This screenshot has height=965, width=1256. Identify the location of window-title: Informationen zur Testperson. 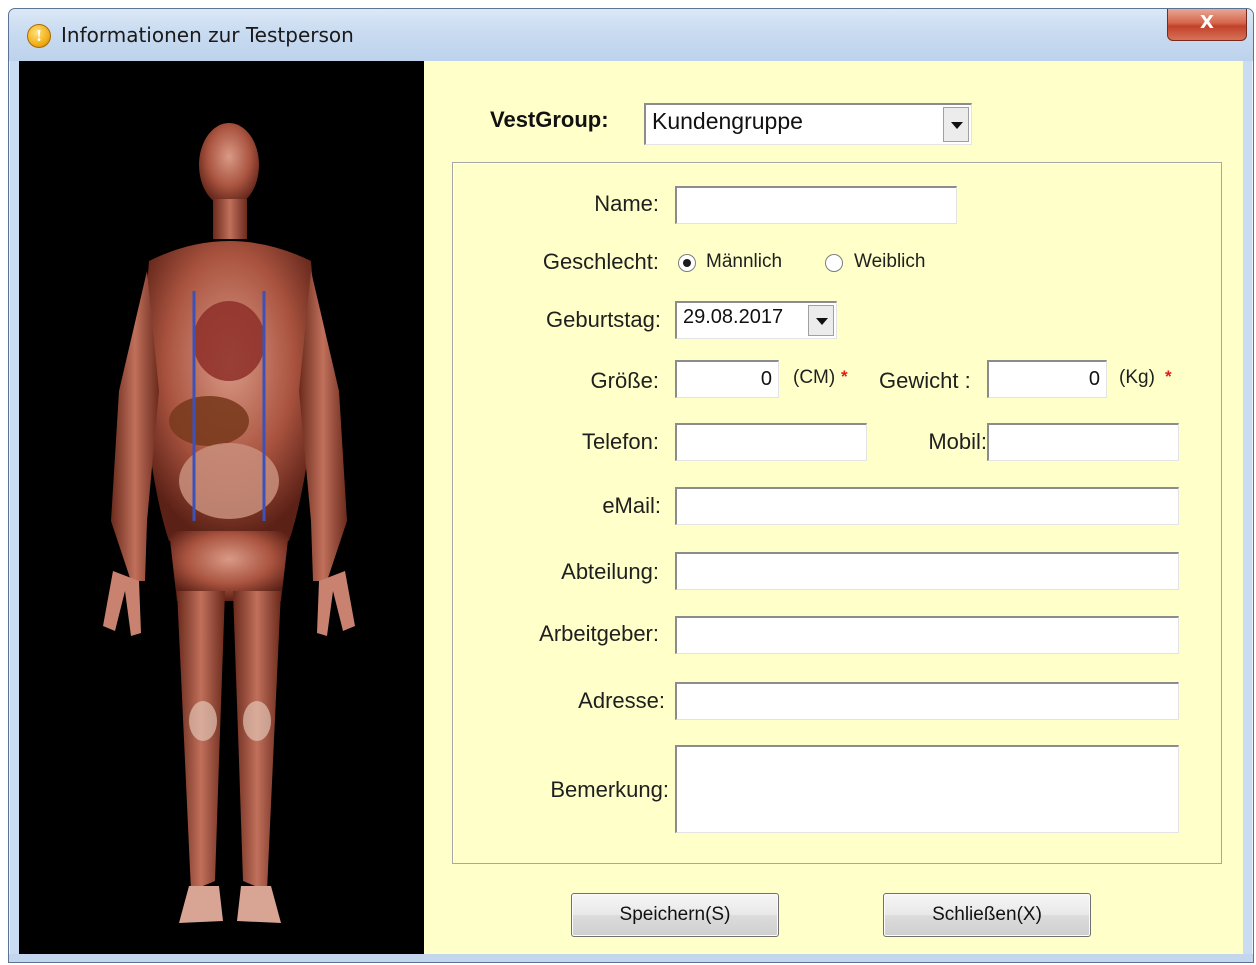
(207, 35).